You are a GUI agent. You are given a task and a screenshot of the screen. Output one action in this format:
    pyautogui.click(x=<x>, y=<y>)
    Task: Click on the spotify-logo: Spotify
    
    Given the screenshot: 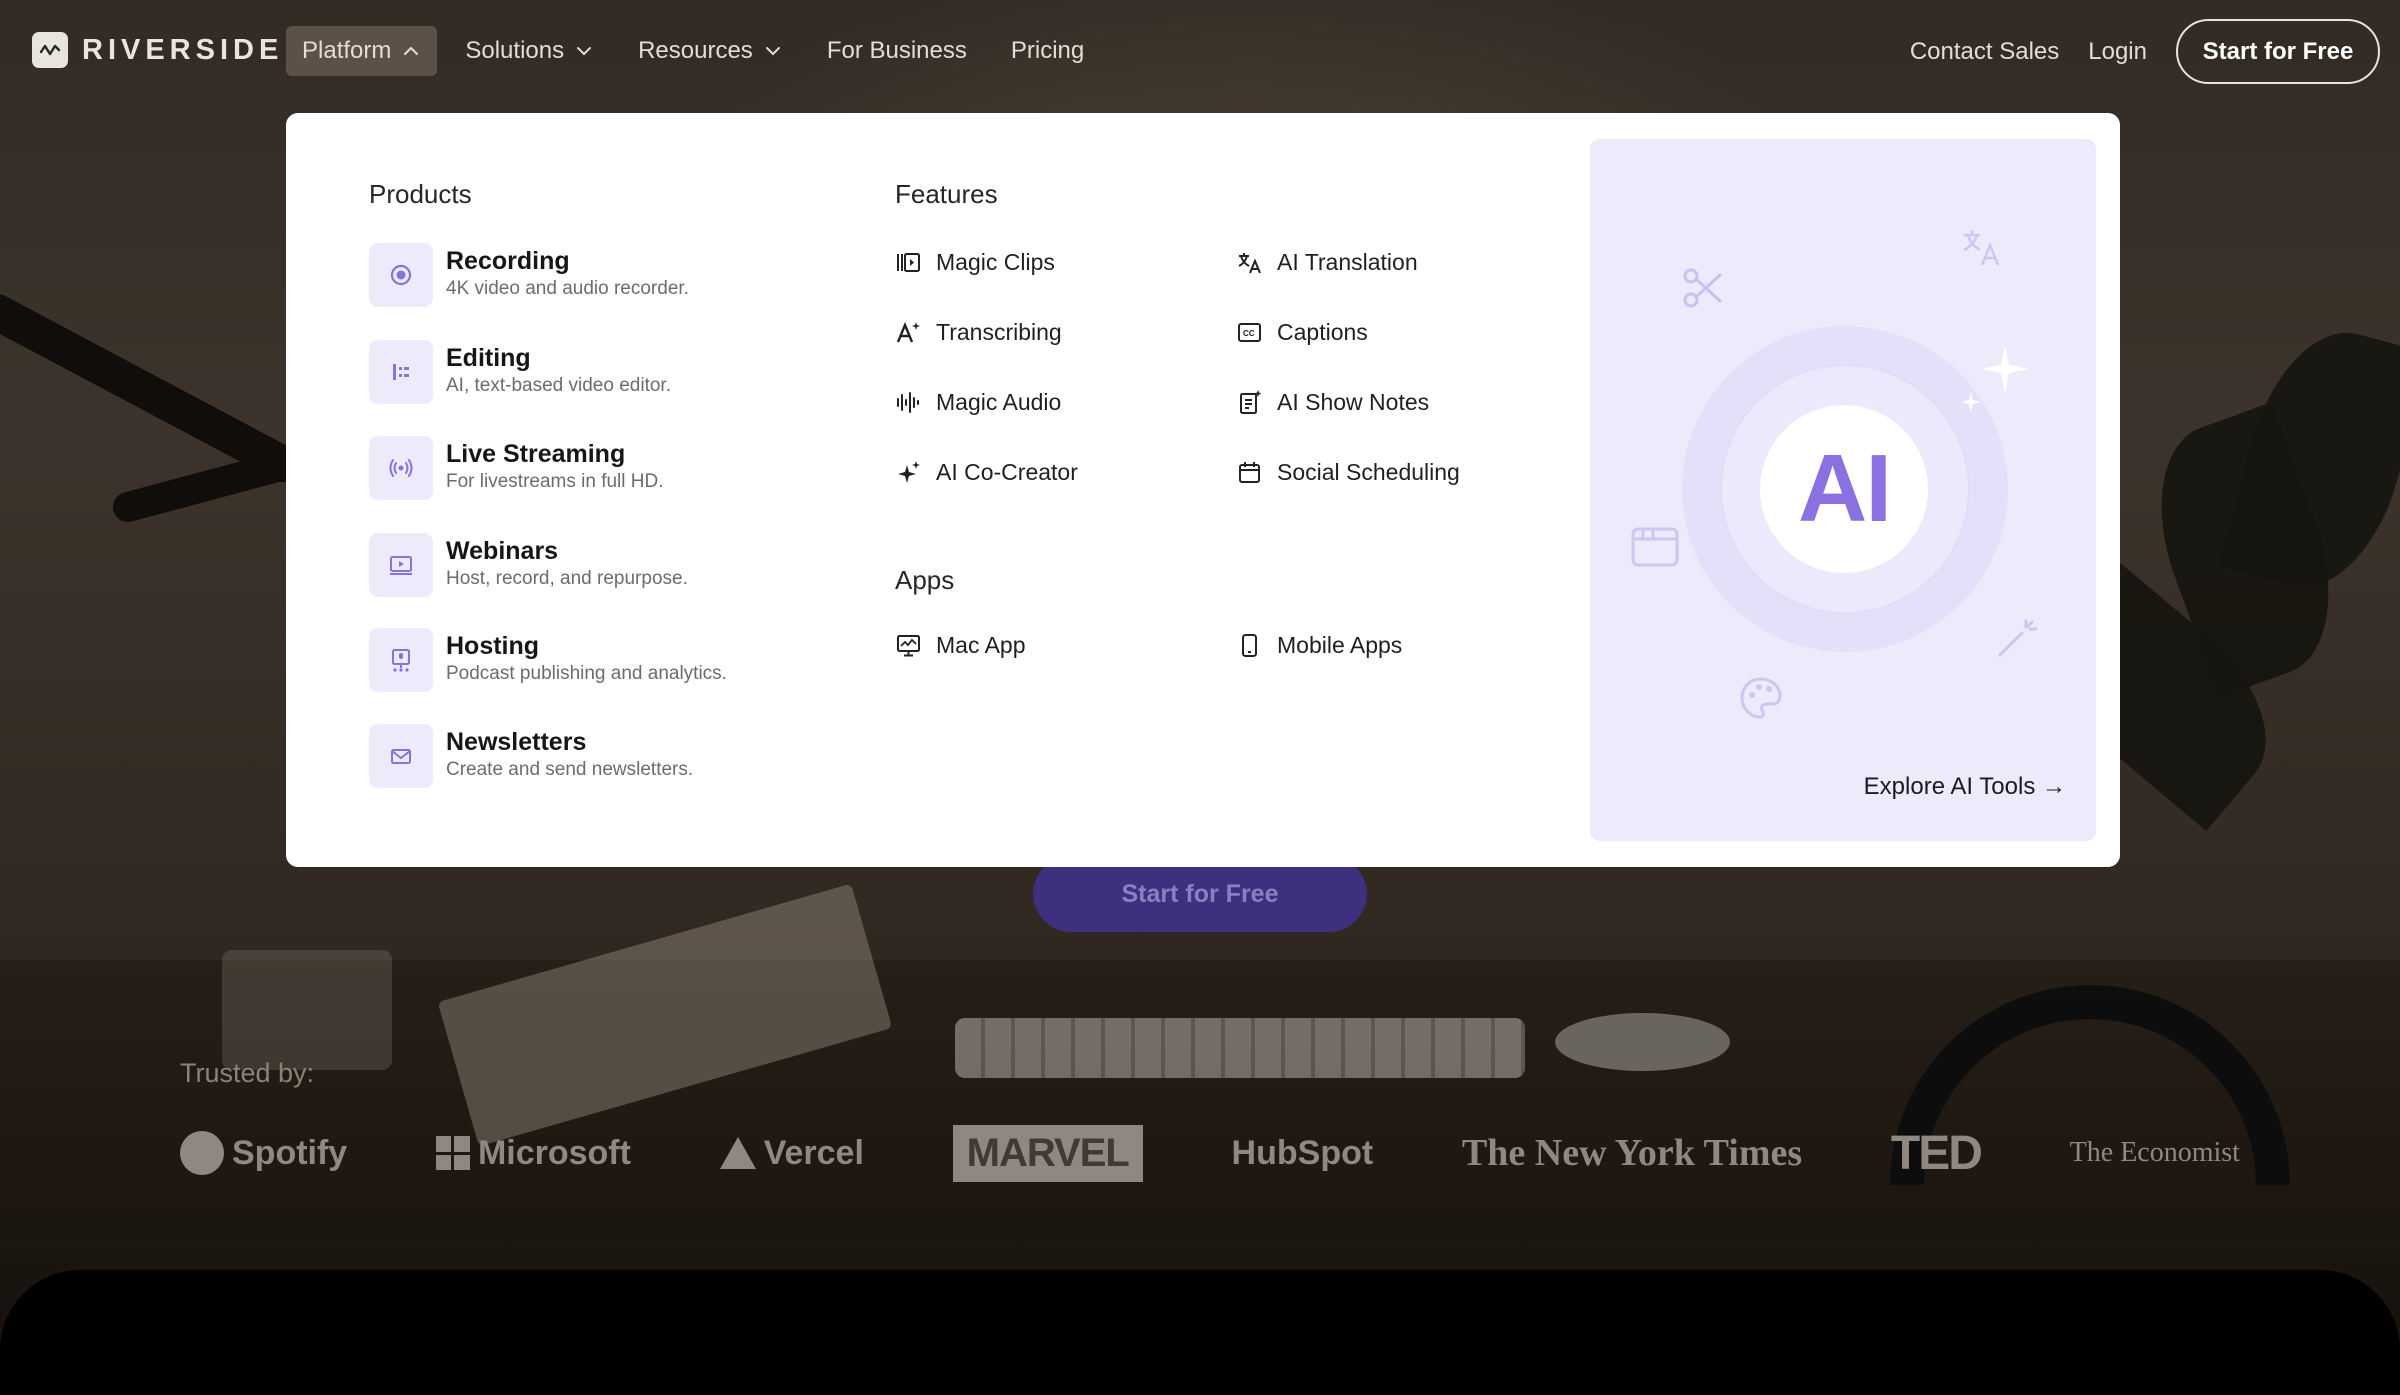 What is the action you would take?
    pyautogui.click(x=263, y=1153)
    